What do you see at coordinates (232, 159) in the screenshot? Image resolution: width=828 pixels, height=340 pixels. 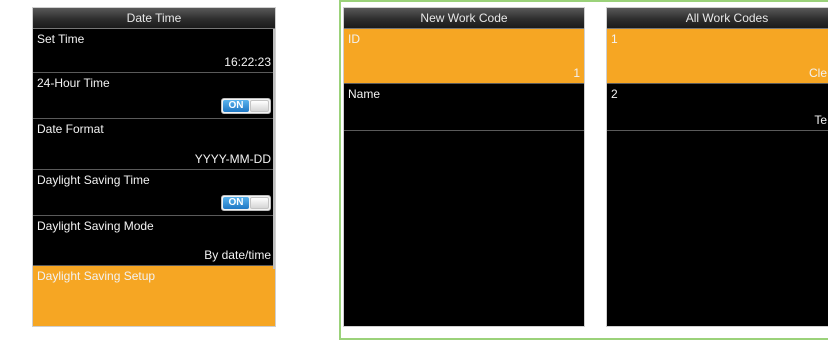 I see `date-format-value: YYYY-MM-DD` at bounding box center [232, 159].